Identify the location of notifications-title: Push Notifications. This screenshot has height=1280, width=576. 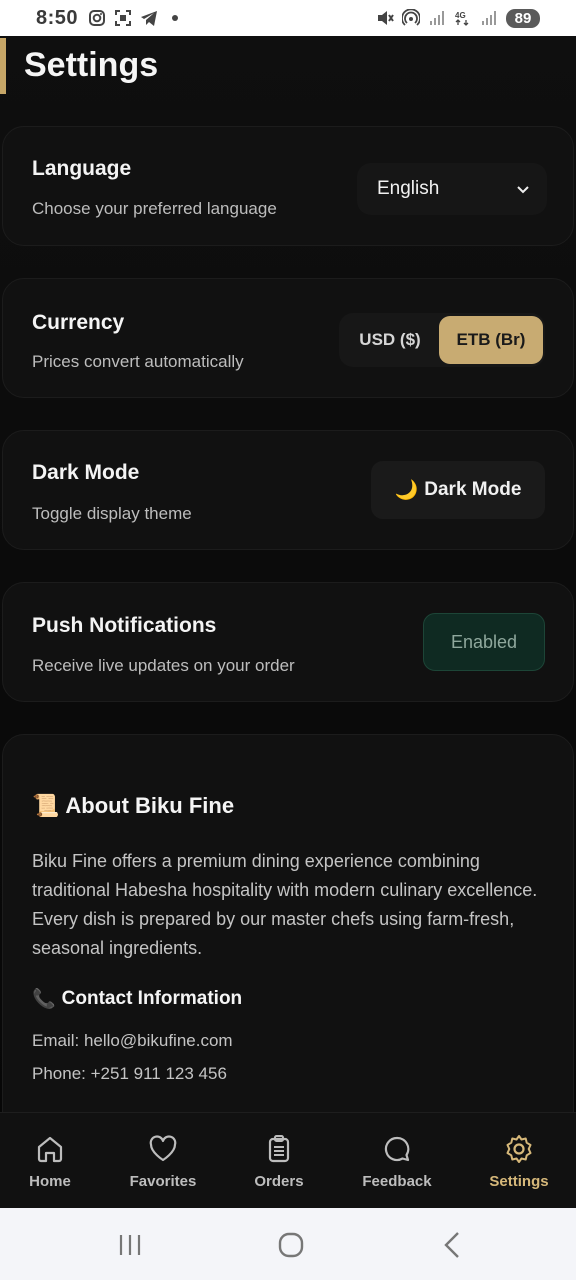
(124, 625).